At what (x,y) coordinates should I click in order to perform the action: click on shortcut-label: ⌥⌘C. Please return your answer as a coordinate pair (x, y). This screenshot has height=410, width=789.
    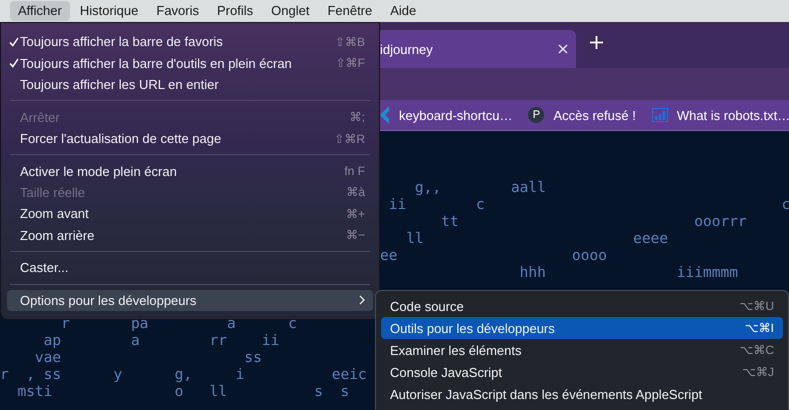
    Looking at the image, I should click on (757, 350).